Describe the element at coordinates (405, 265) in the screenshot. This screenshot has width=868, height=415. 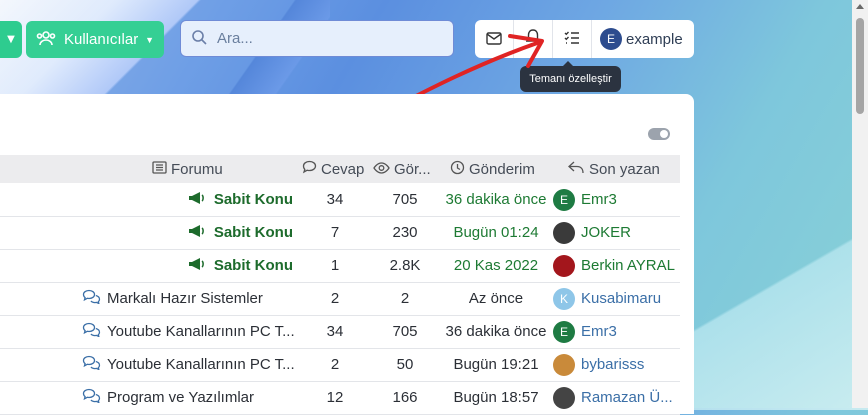
I see `views-count: 2.8K` at that location.